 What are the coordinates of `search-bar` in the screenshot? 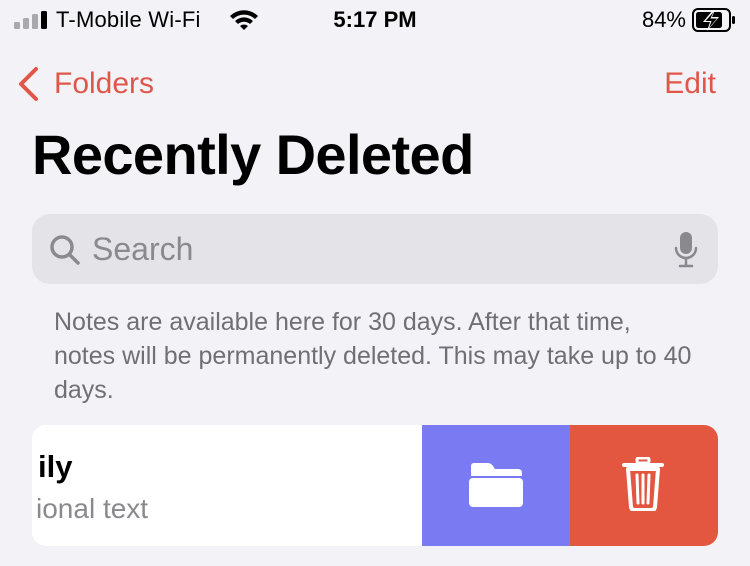 It's located at (375, 249).